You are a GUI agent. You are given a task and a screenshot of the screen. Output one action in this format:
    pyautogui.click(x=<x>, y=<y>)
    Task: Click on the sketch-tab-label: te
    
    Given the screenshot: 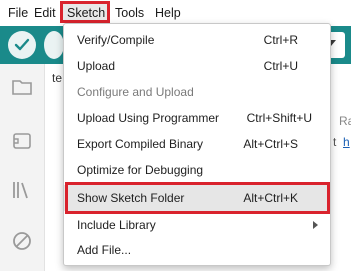 What is the action you would take?
    pyautogui.click(x=57, y=78)
    